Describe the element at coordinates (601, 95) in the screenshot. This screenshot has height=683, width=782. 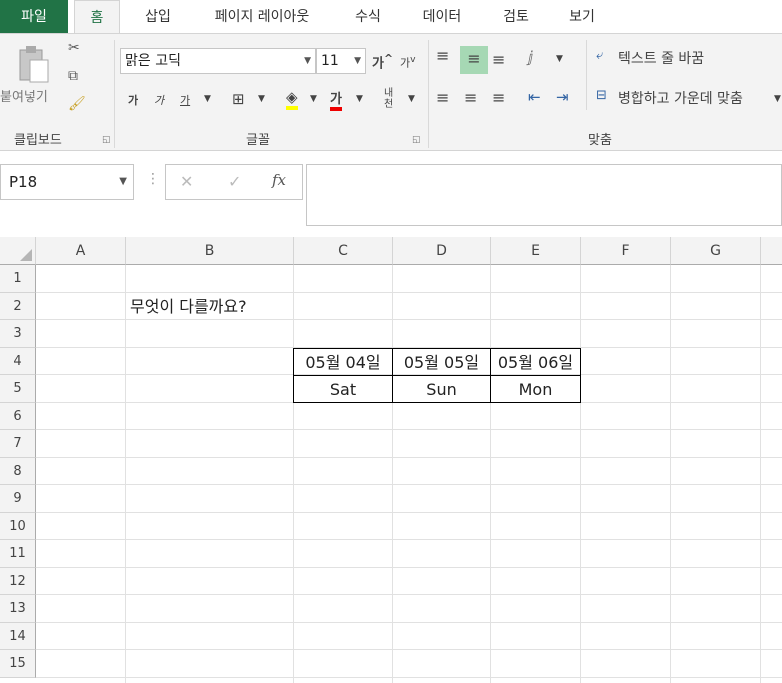
I see `merge-center-icon: ⊟` at that location.